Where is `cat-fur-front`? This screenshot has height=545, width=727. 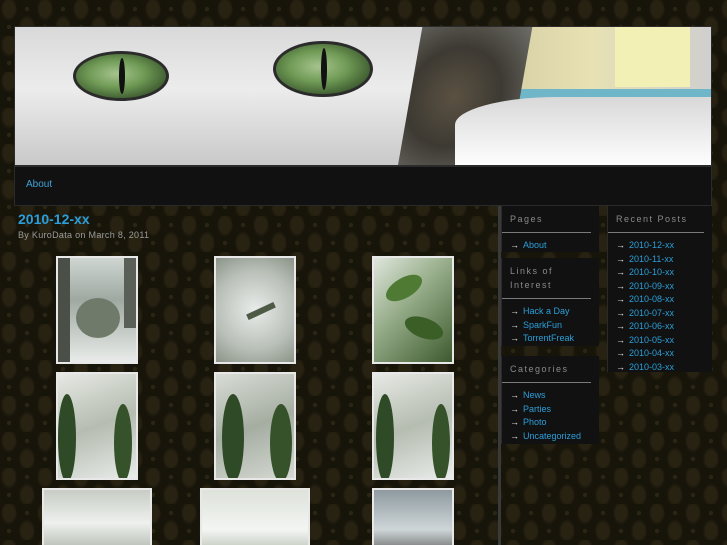 cat-fur-front is located at coordinates (583, 131).